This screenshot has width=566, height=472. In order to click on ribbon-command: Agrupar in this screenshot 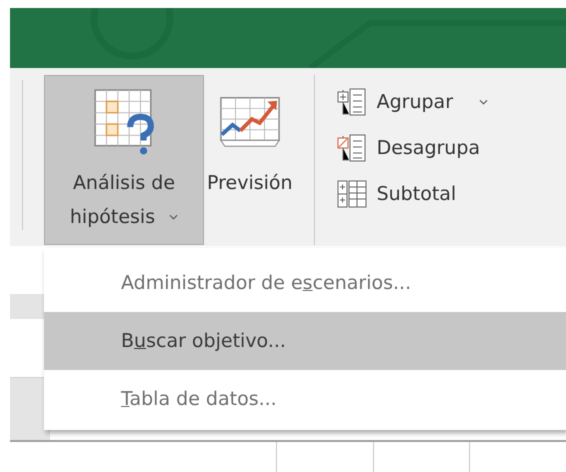, I will do `click(412, 102)`.